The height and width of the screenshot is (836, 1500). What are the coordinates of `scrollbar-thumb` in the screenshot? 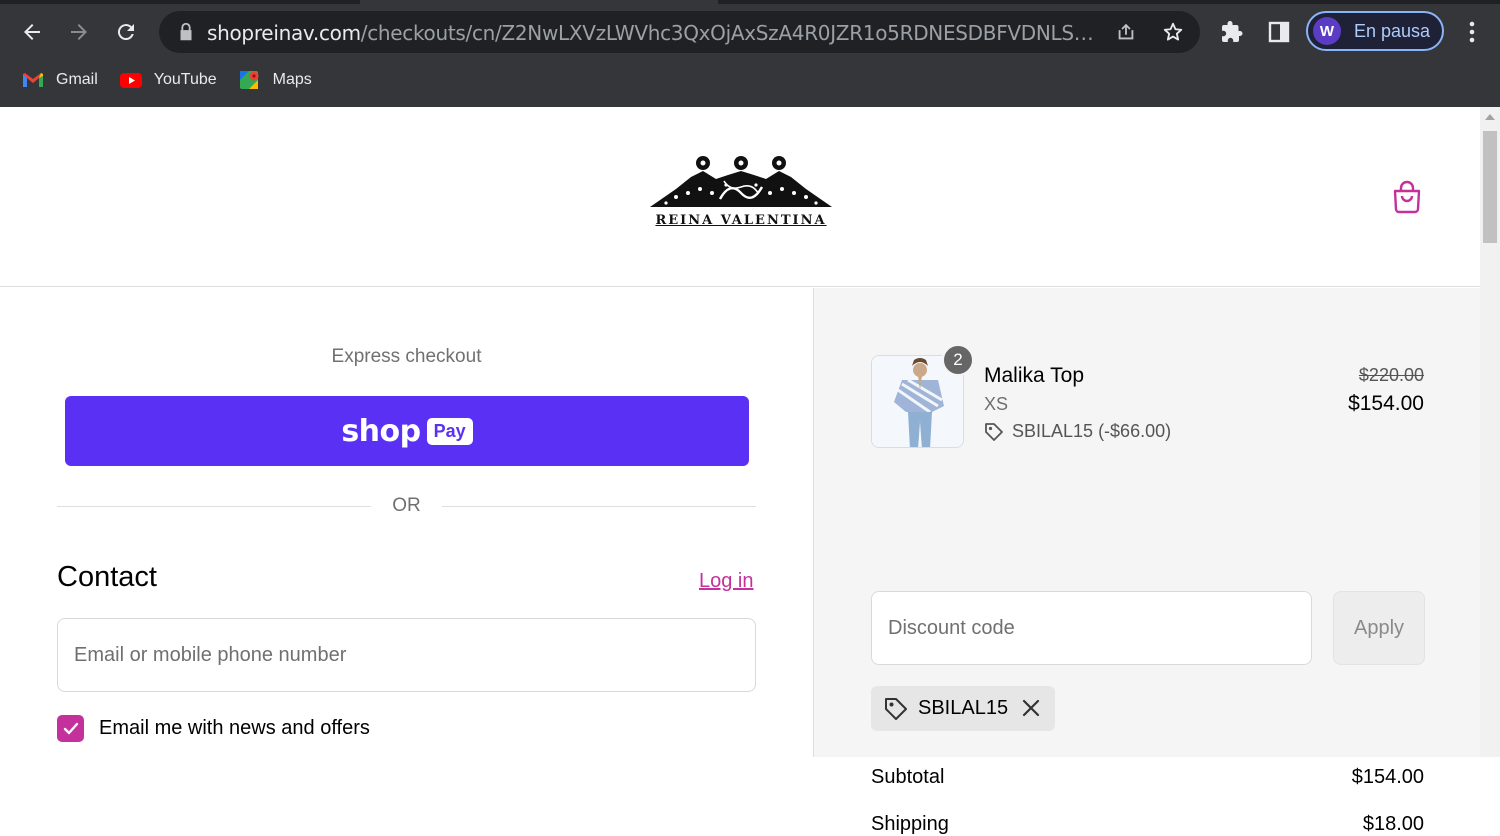 It's located at (1490, 187).